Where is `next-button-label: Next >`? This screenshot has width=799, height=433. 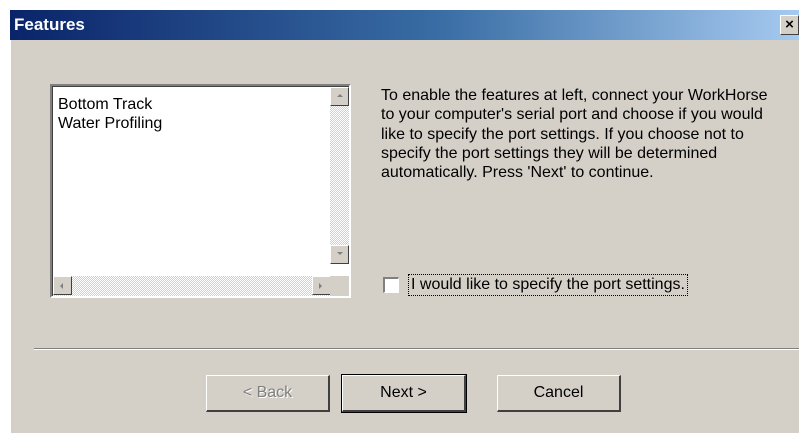 next-button-label: Next > is located at coordinates (403, 392).